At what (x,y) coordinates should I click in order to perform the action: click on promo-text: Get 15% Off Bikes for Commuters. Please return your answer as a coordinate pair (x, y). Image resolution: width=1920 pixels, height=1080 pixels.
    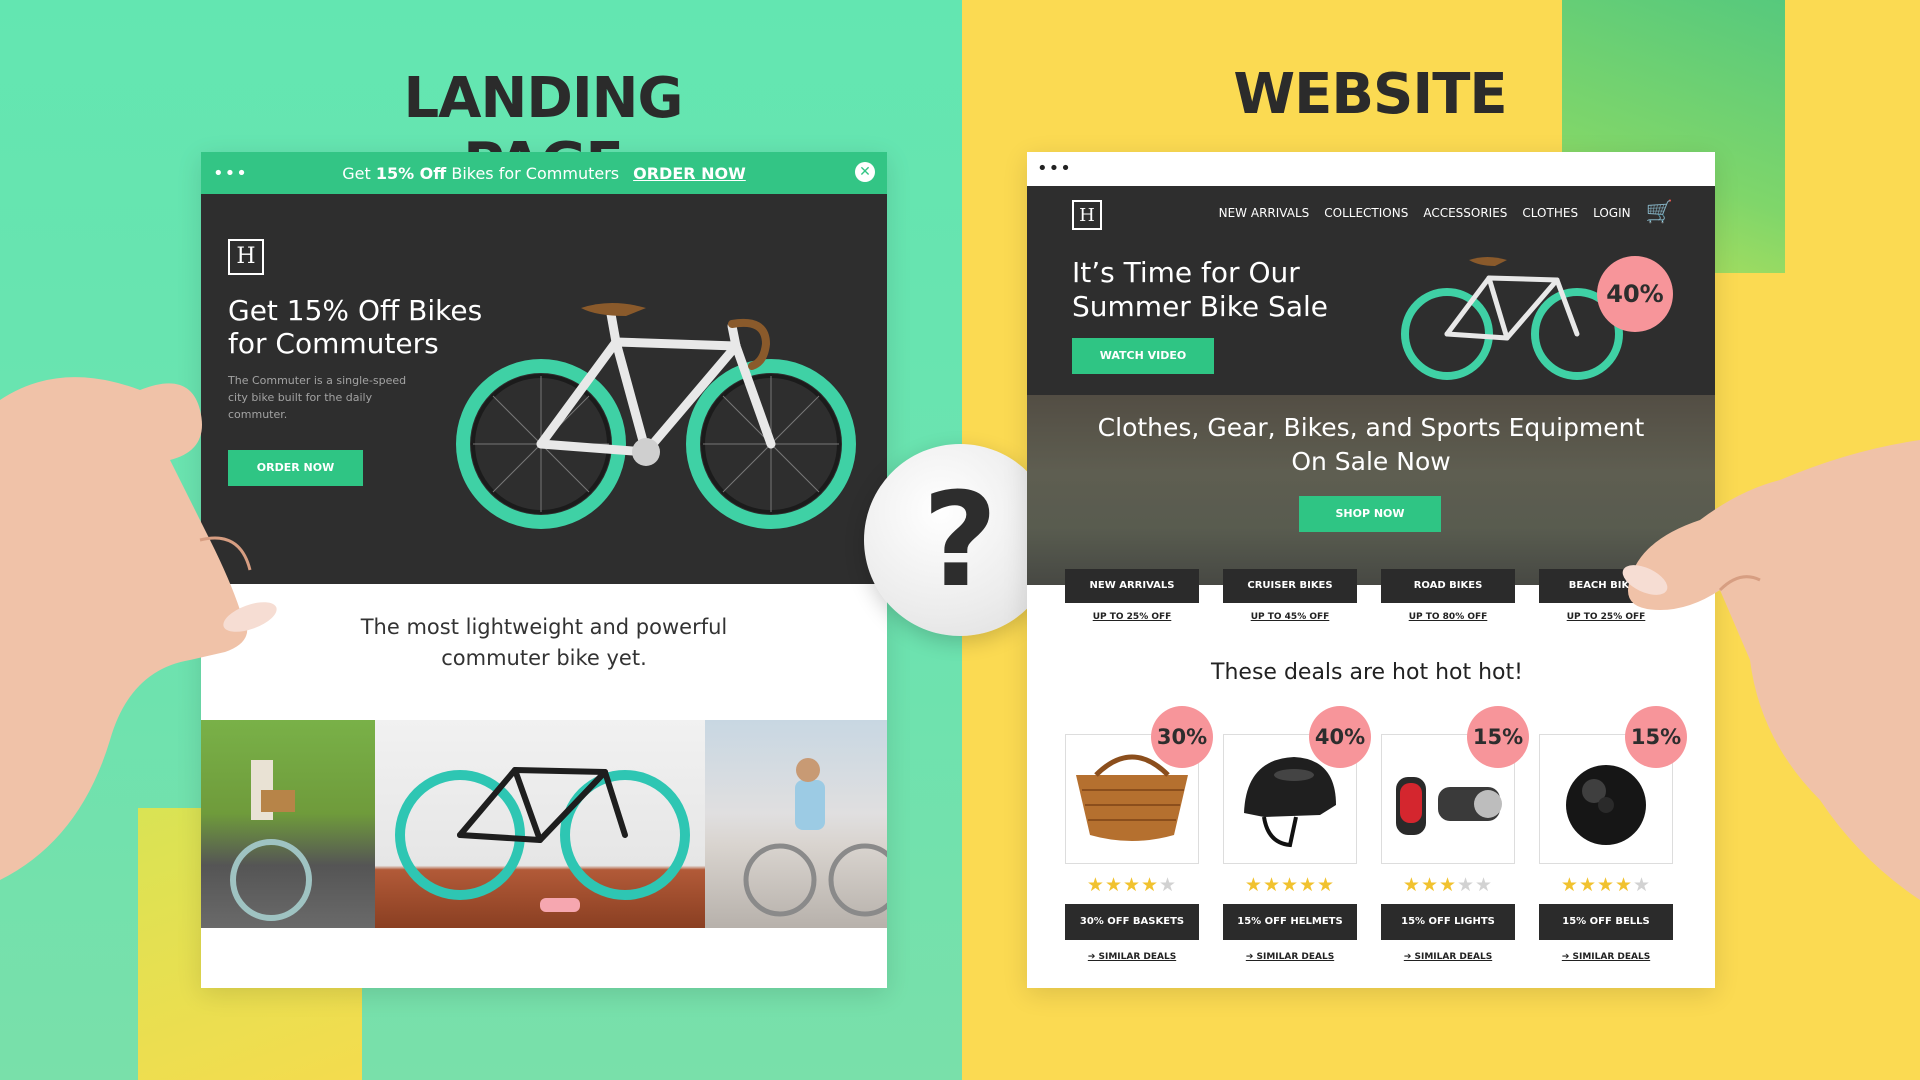
    Looking at the image, I should click on (481, 173).